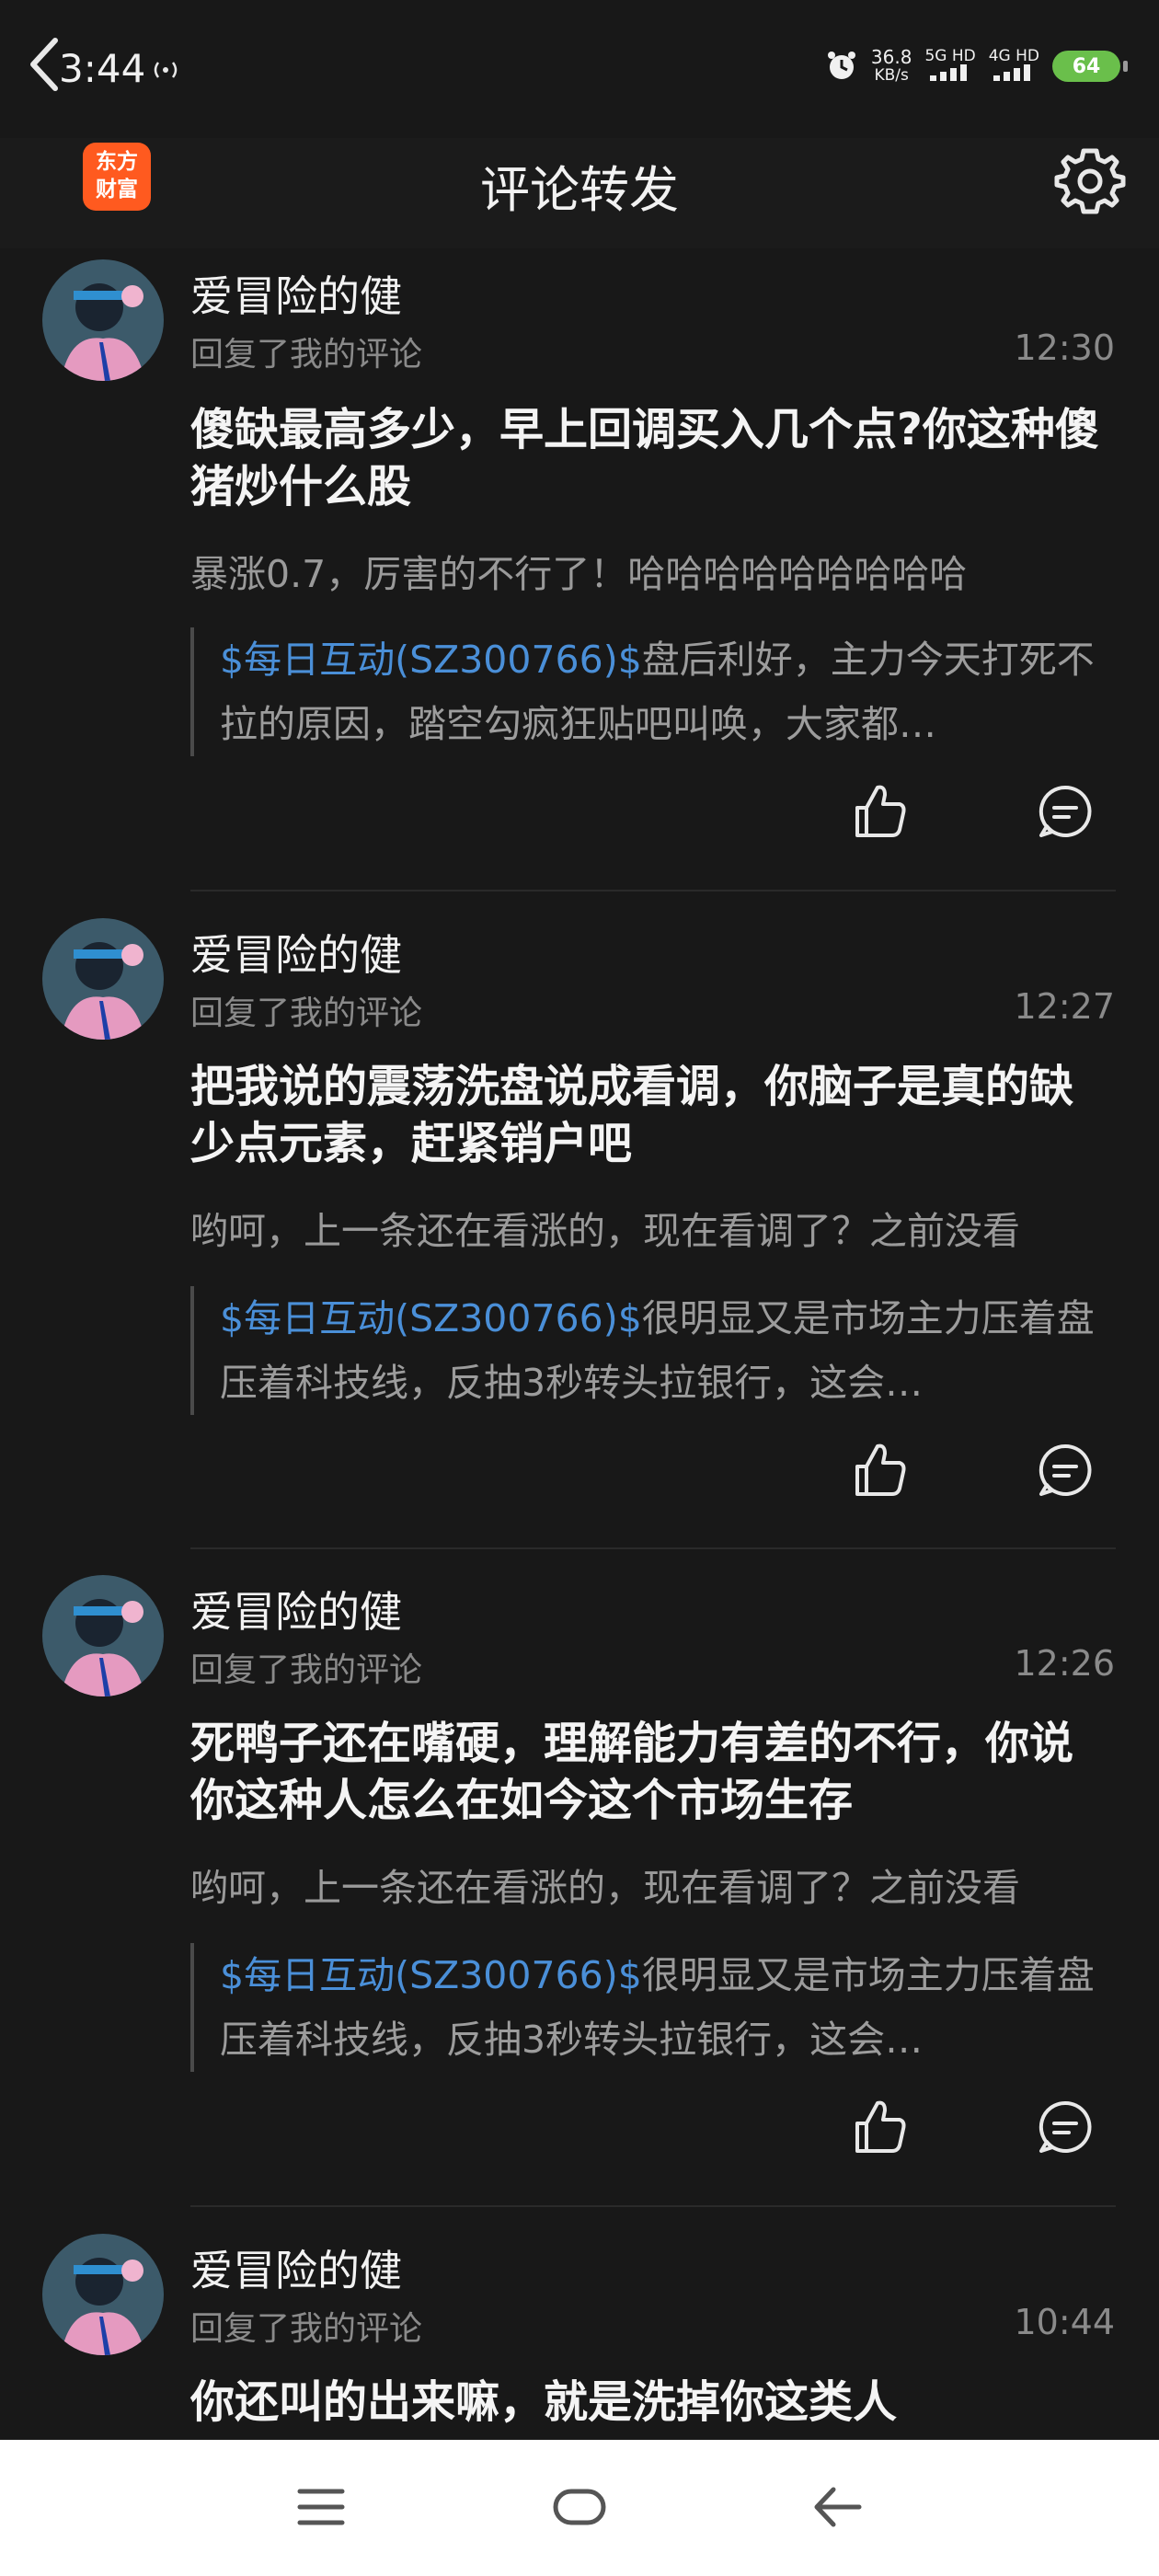  I want to click on reply-text: 傻缺最高多少，早上回调买入几个点?你这种傻猪炒什么股, so click(650, 458).